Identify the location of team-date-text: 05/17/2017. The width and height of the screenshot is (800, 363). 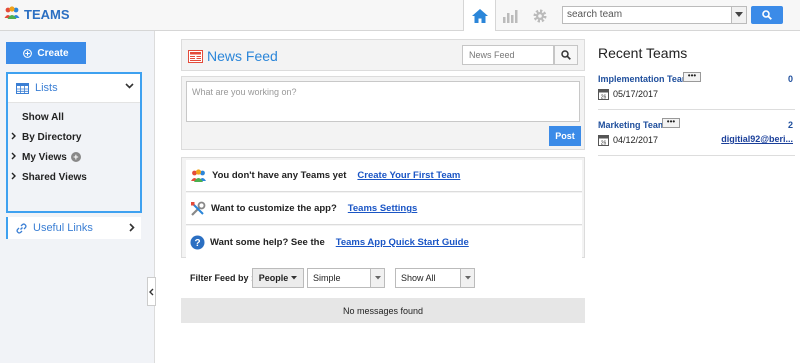
(636, 94).